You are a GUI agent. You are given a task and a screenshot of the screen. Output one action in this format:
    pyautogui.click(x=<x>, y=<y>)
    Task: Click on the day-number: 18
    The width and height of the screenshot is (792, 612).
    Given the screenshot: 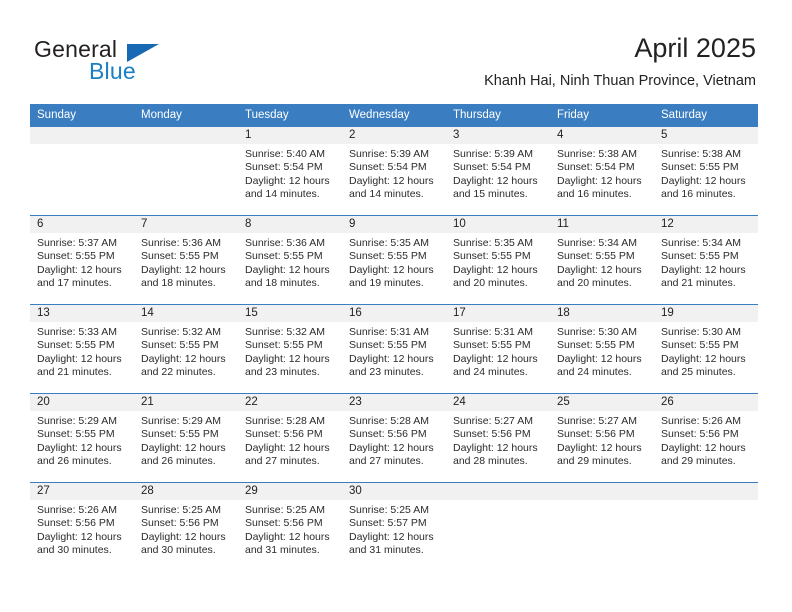 What is the action you would take?
    pyautogui.click(x=602, y=313)
    